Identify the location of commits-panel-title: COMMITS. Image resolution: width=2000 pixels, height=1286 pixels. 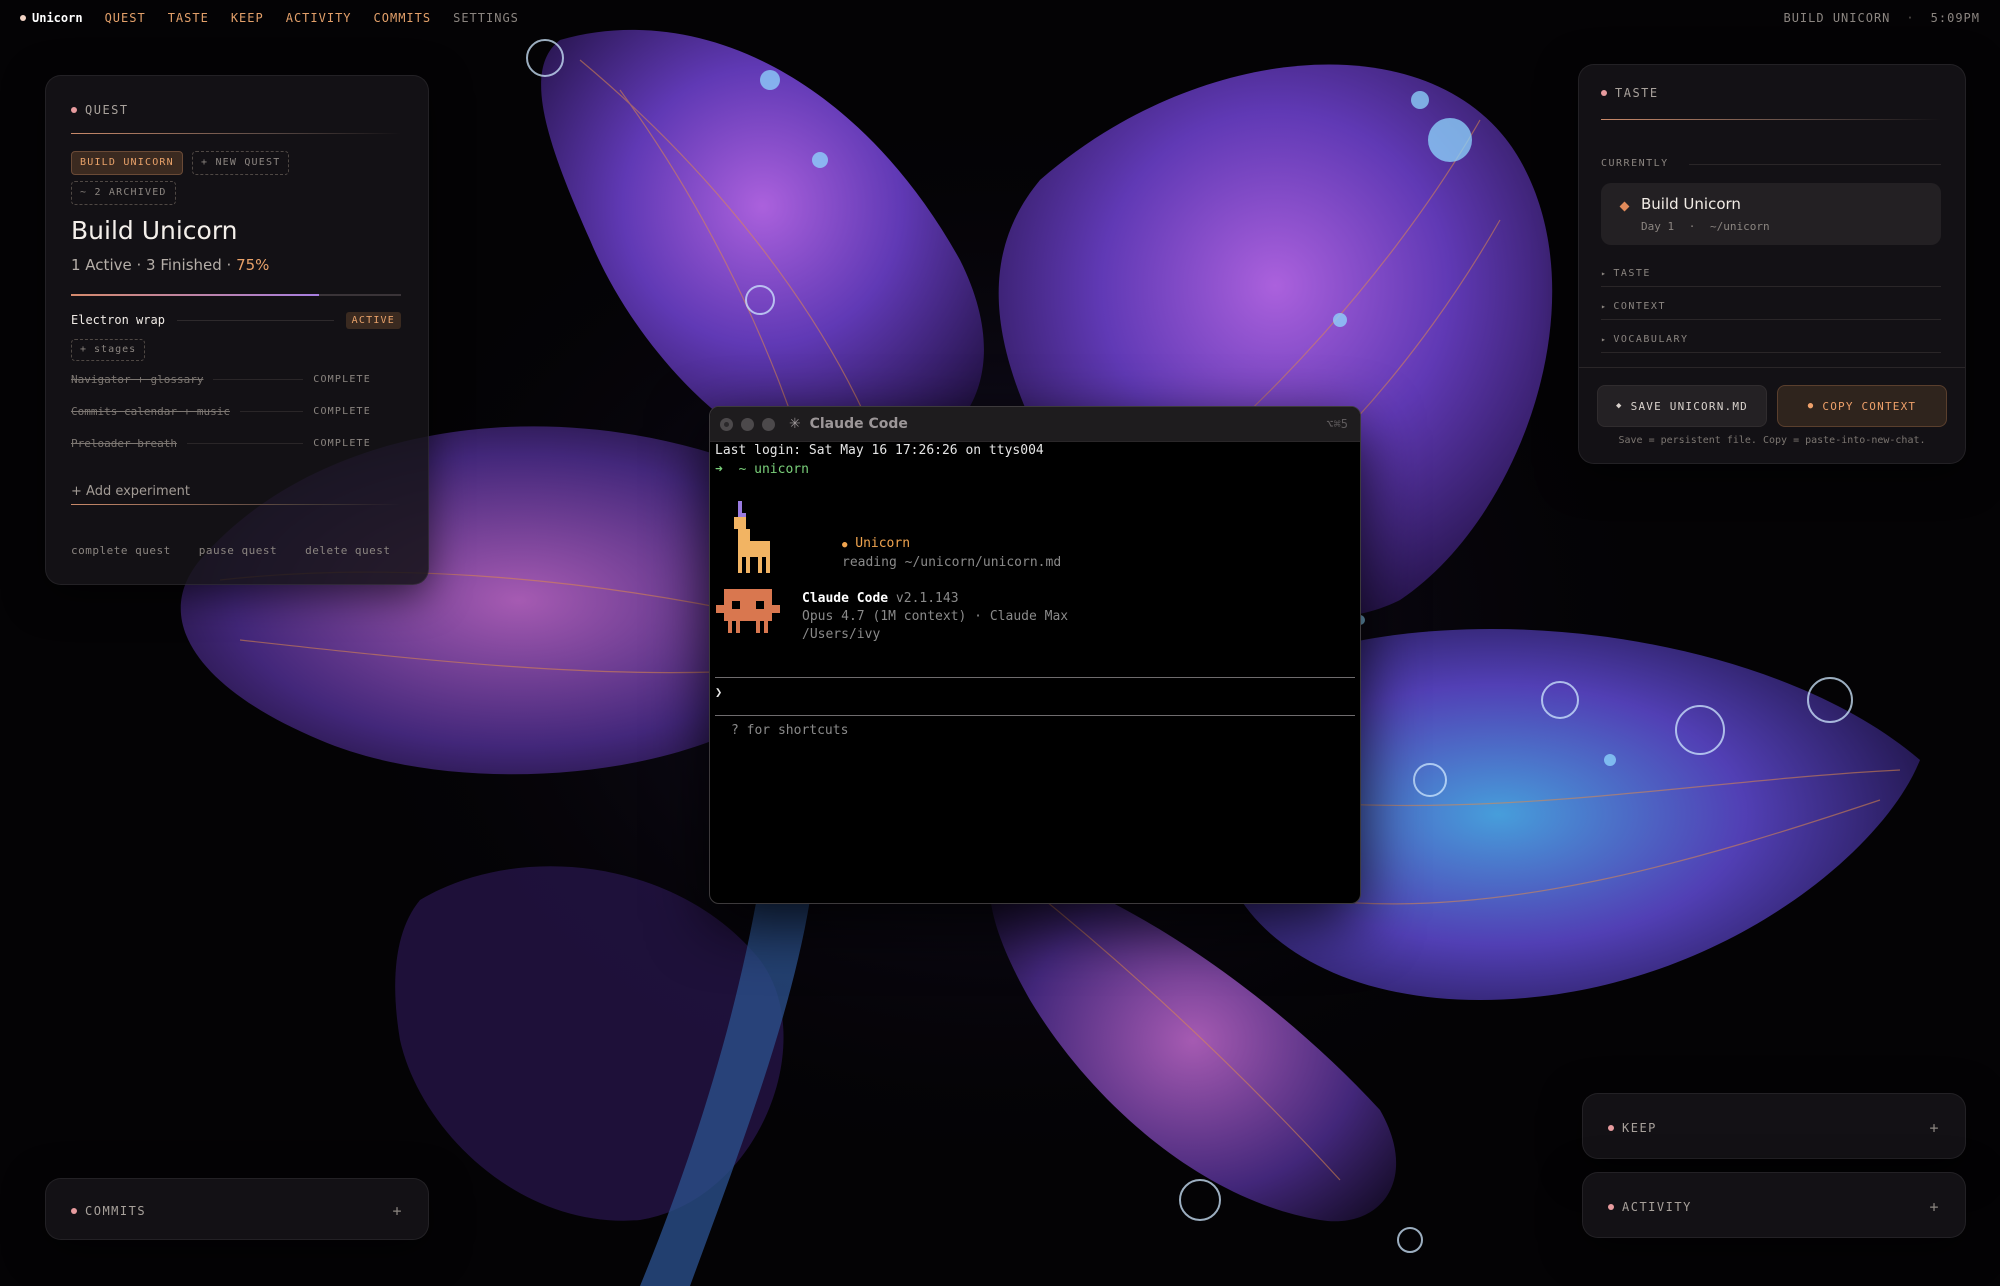
(116, 1211).